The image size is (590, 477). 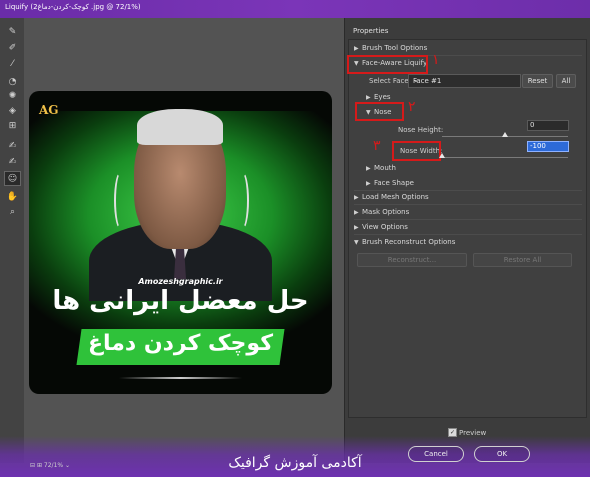 I want to click on section-brush-tool-options: ▶ Brush Tool Options, so click(x=390, y=48).